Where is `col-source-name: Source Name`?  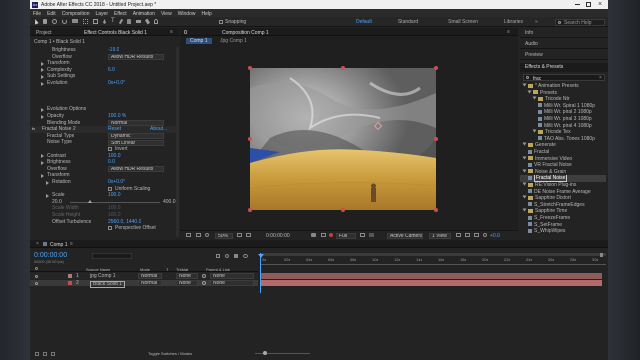
col-source-name: Source Name is located at coordinates (98, 269).